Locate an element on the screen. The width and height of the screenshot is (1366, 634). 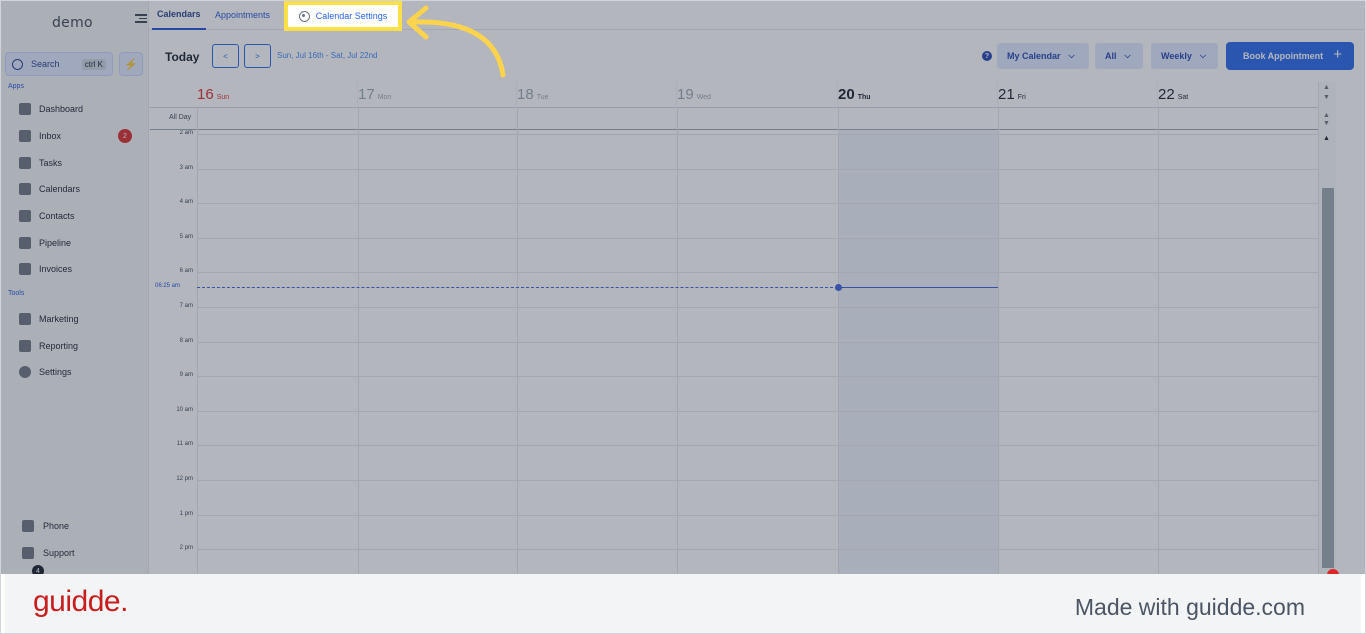
chevron-down-icon: ⌵ is located at coordinates (1127, 55).